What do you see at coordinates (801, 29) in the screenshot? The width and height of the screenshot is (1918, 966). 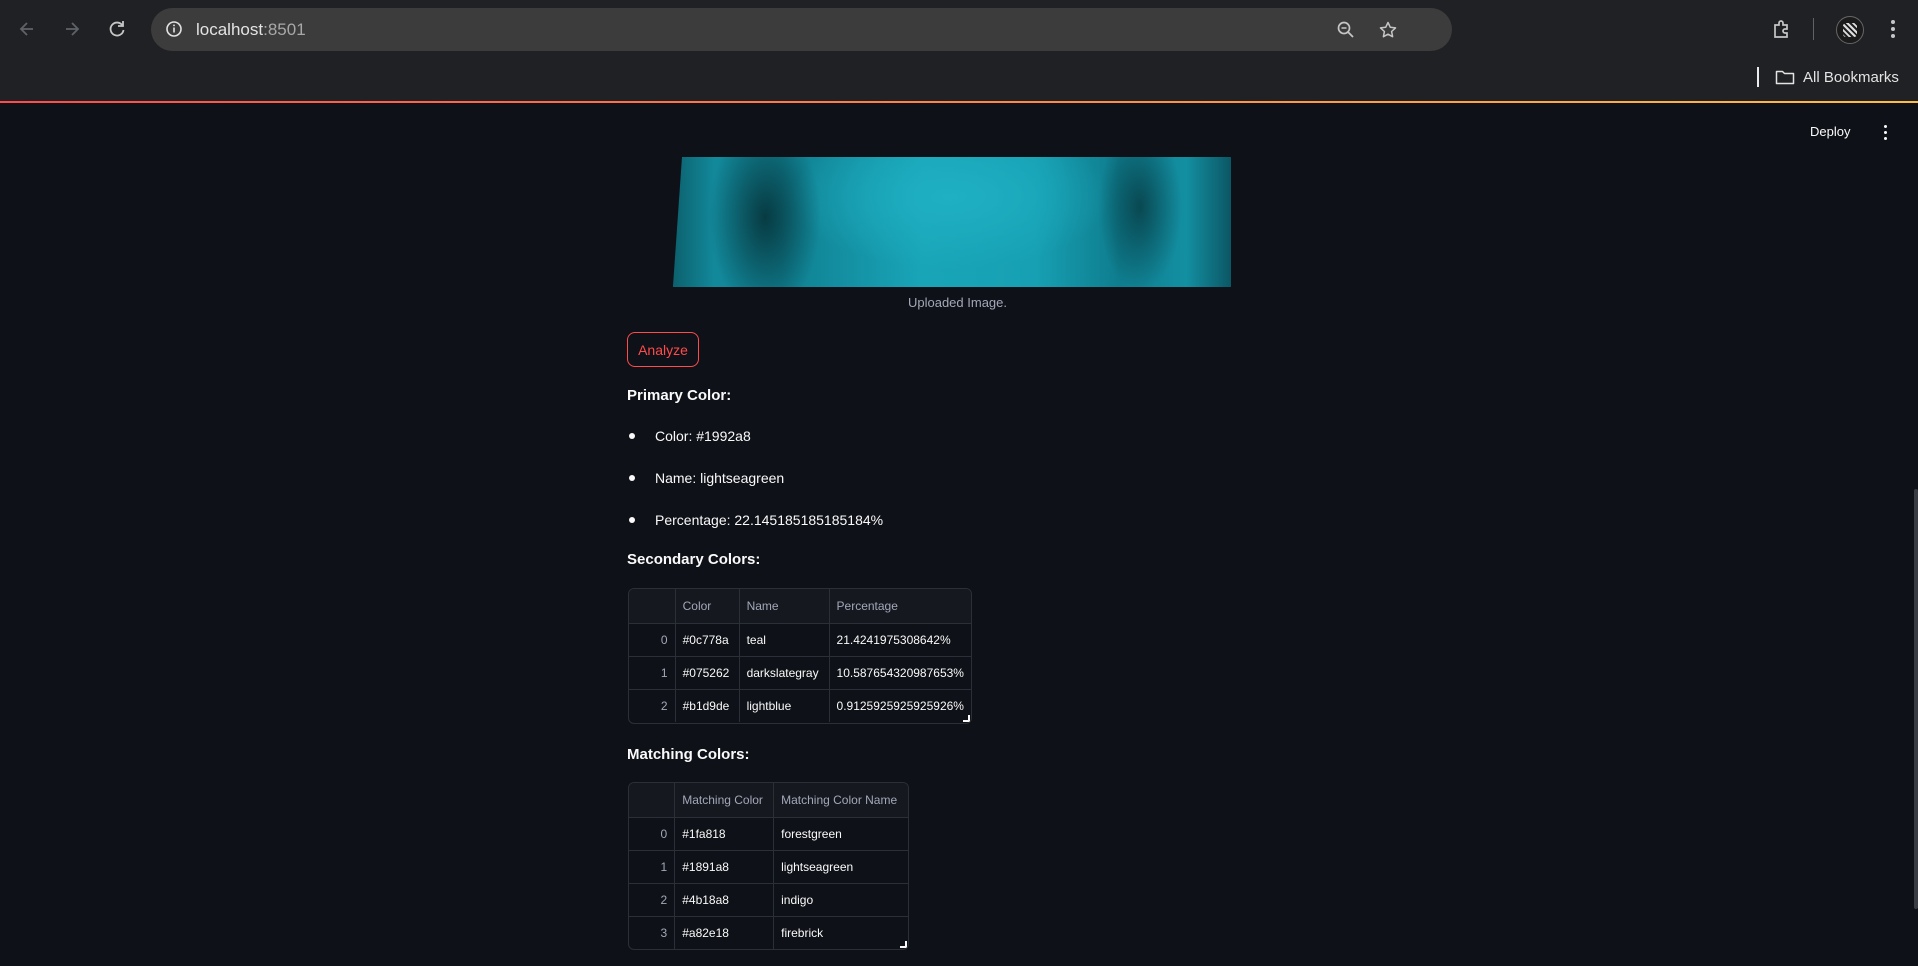 I see `address-bar: localhost:8501` at bounding box center [801, 29].